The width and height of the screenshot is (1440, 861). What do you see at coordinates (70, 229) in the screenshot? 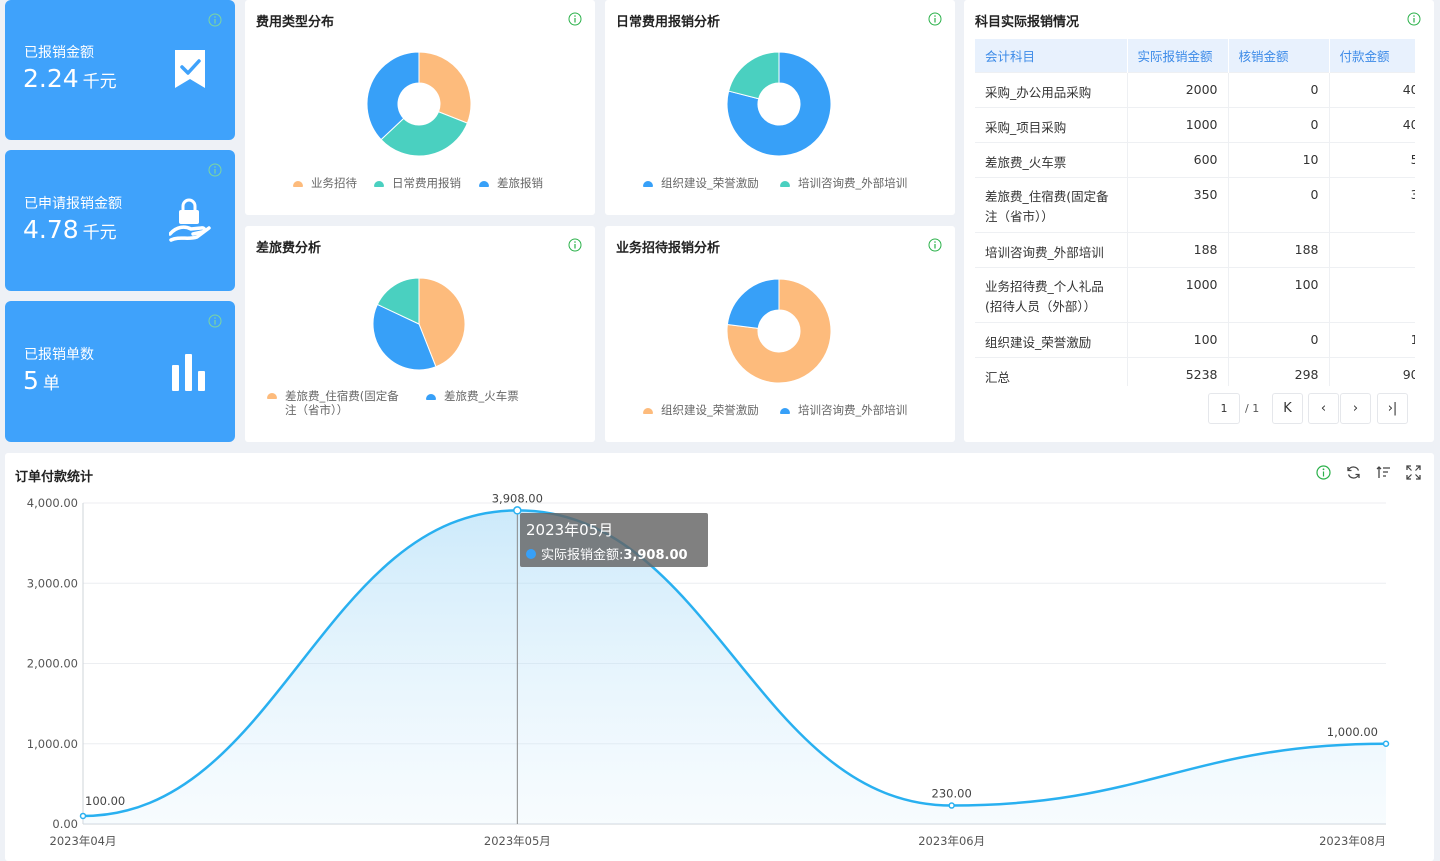
I see `kpi-value: 4.78 千元` at bounding box center [70, 229].